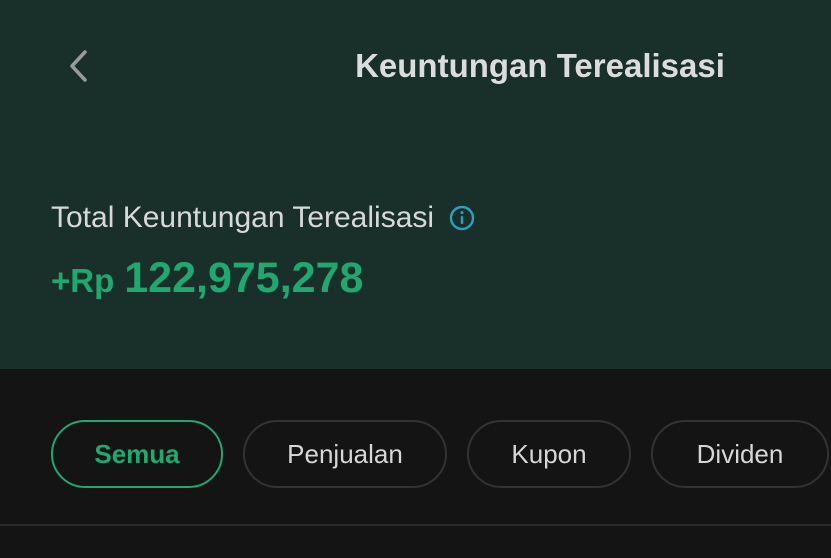  Describe the element at coordinates (540, 65) in the screenshot. I see `page-title: Keuntungan Terealisasi` at that location.